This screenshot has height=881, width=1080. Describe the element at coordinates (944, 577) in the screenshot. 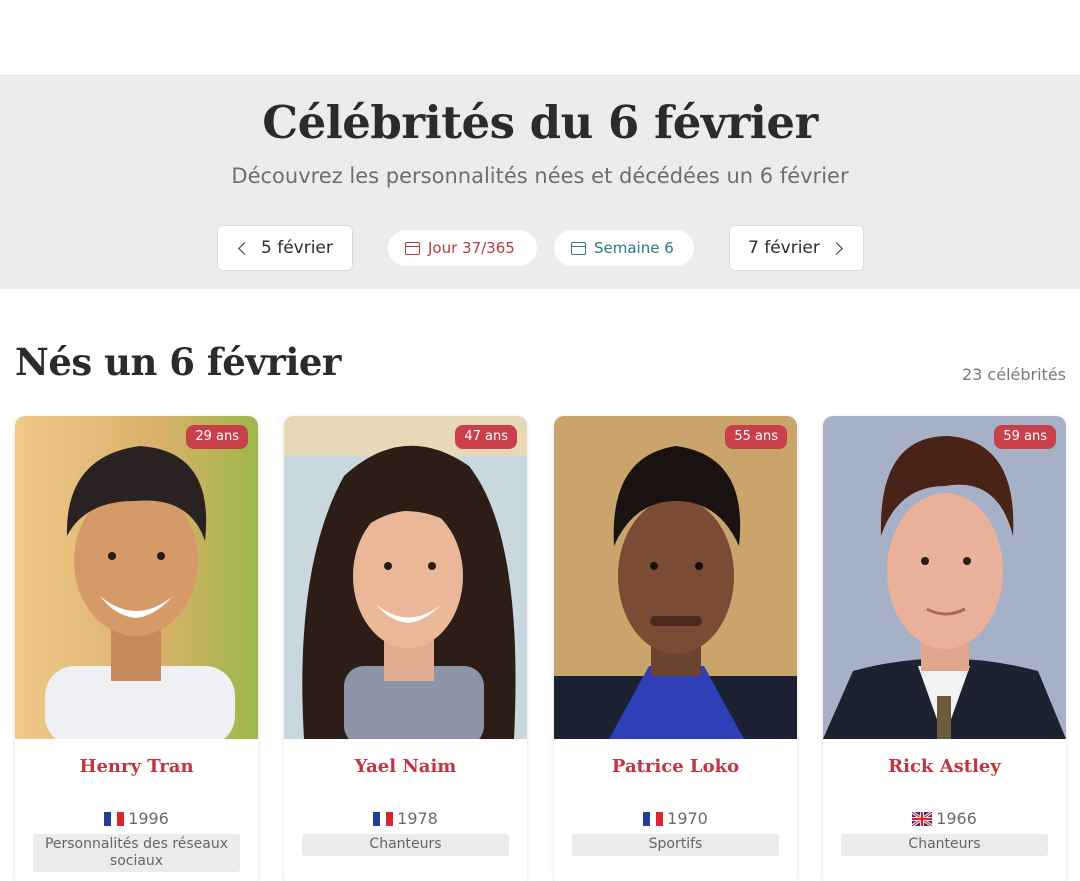

I see `celebrity-photo: 59 ans` at that location.